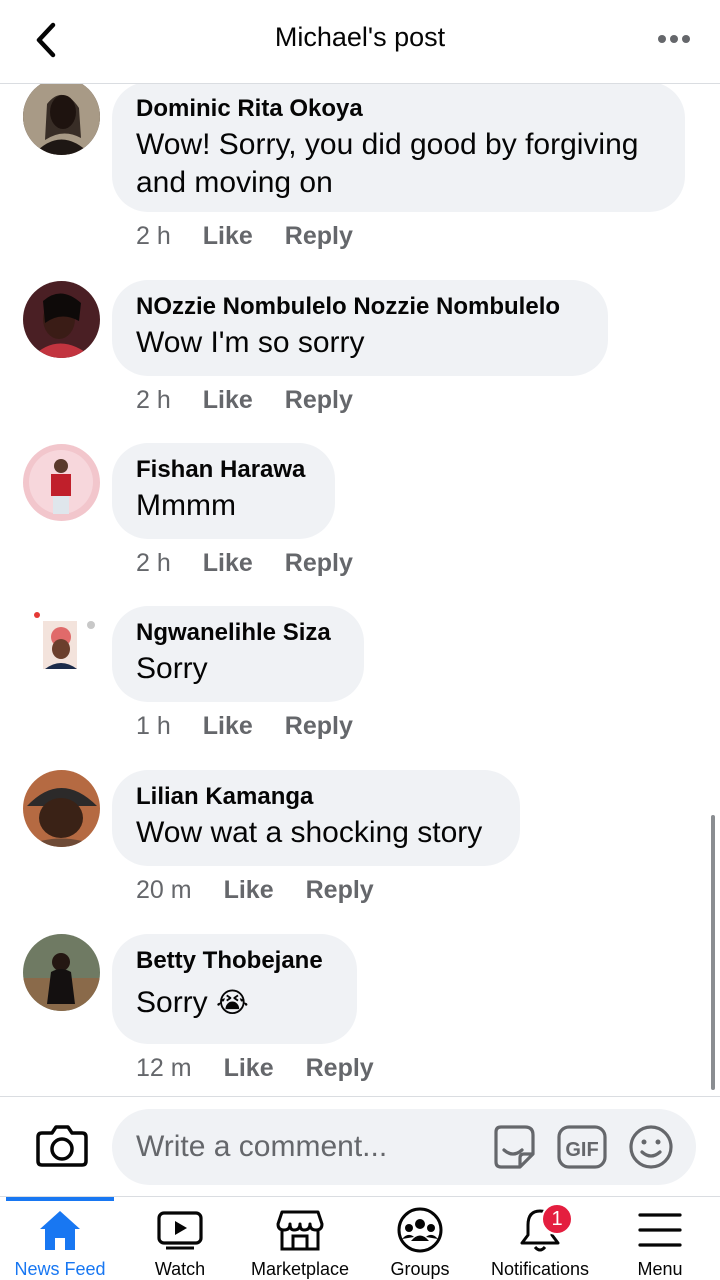 This screenshot has height=1280, width=720. What do you see at coordinates (180, 1230) in the screenshot?
I see `watch-icon` at bounding box center [180, 1230].